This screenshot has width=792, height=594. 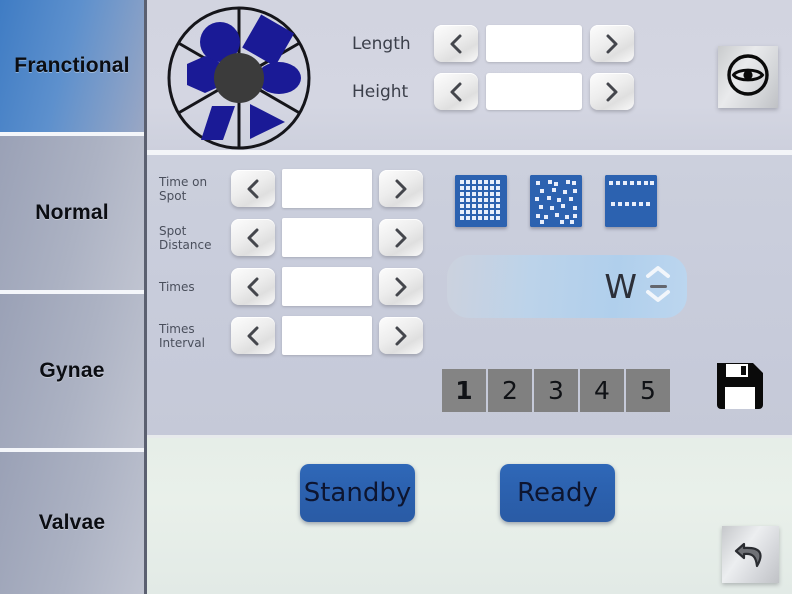 I want to click on sidebar-item-label: Franctional, so click(x=72, y=65).